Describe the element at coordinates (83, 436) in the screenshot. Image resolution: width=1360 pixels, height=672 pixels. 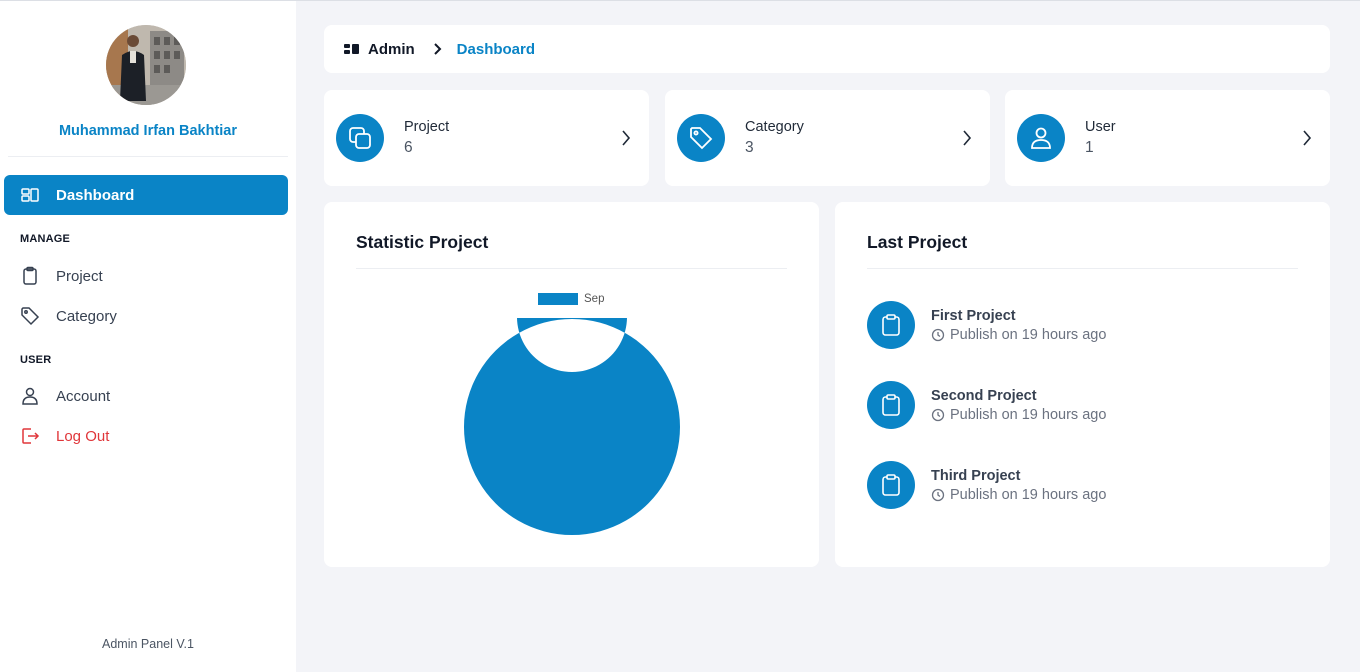
I see `sidebar-item-label: Log Out` at that location.